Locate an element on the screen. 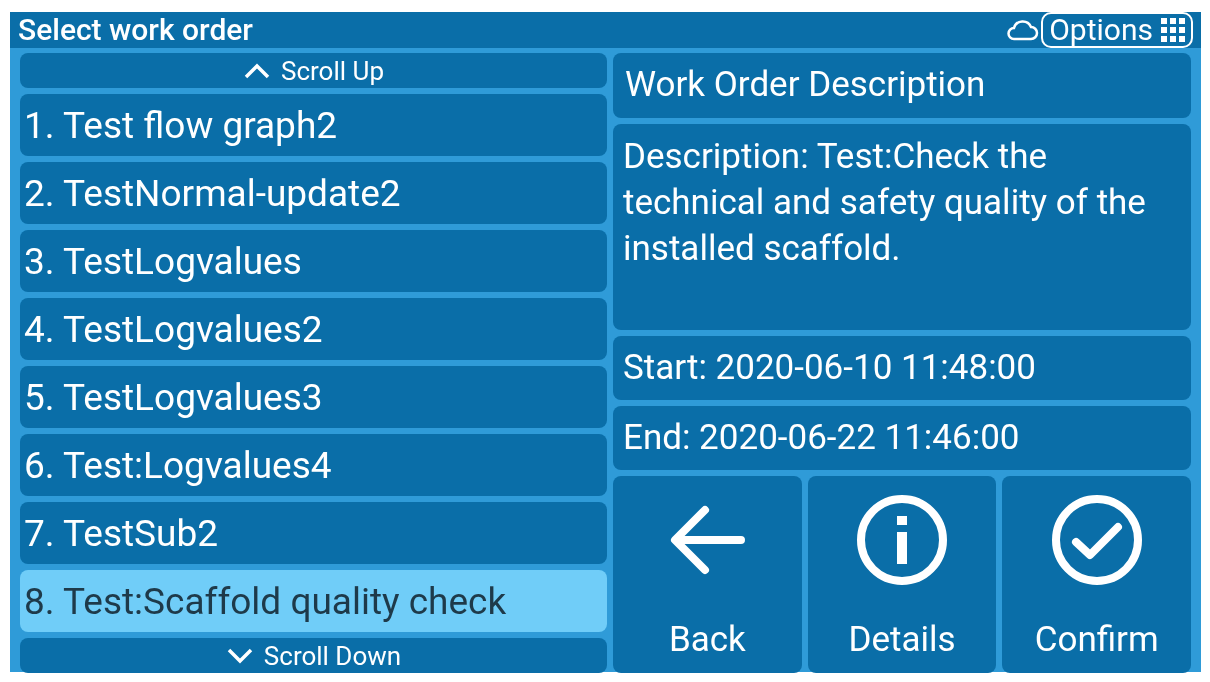 This screenshot has height=682, width=1210. work-order-item: 1. Test flow graph2 is located at coordinates (313, 125).